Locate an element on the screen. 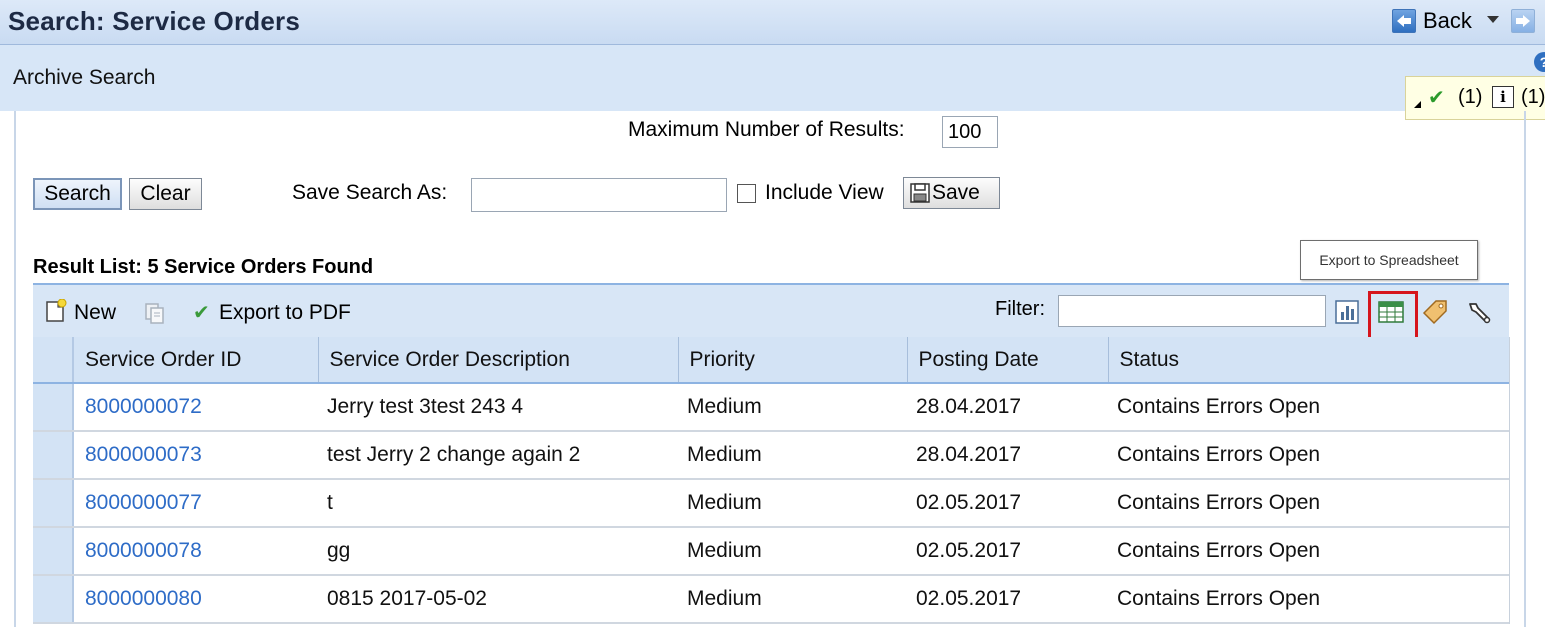 Image resolution: width=1545 pixels, height=627 pixels. service-order-id-link: 8000000078 is located at coordinates (195, 551).